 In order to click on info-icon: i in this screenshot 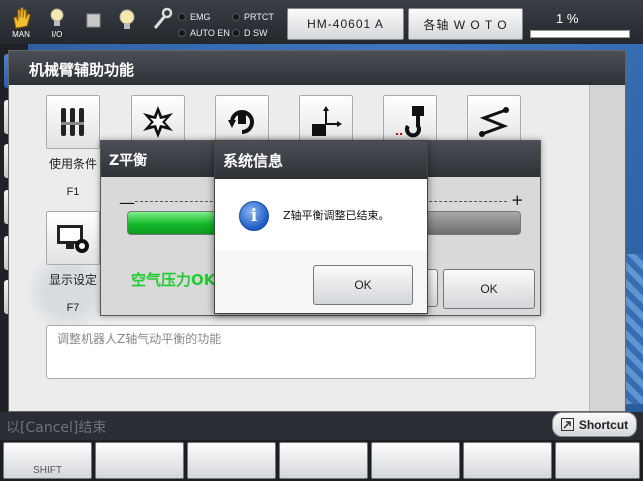, I will do `click(254, 216)`.